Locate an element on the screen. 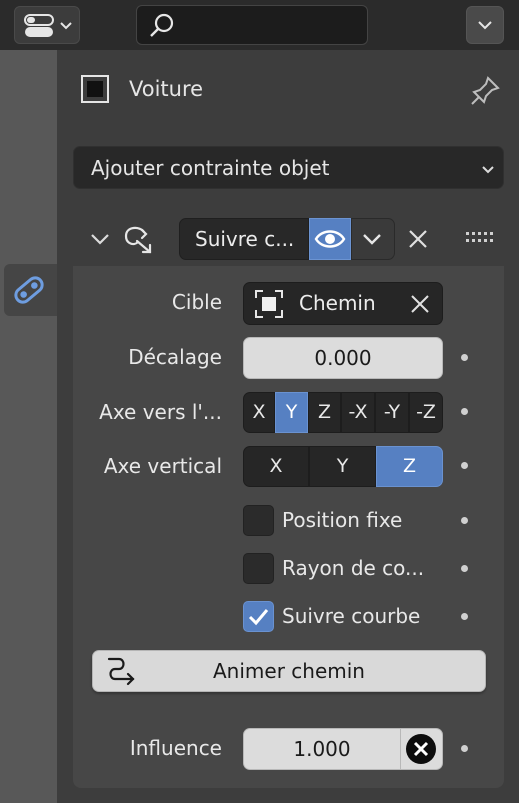  constraint-enable-toggle is located at coordinates (330, 239).